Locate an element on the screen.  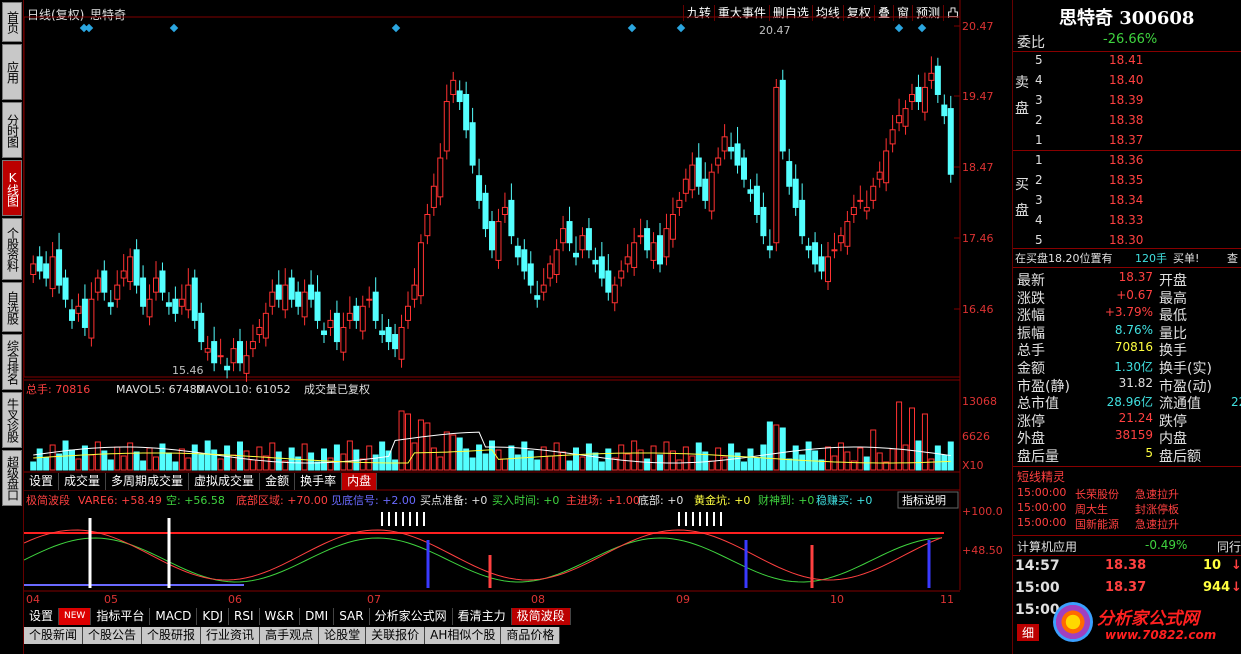
volume-tab-4: 金额 is located at coordinates (278, 481).